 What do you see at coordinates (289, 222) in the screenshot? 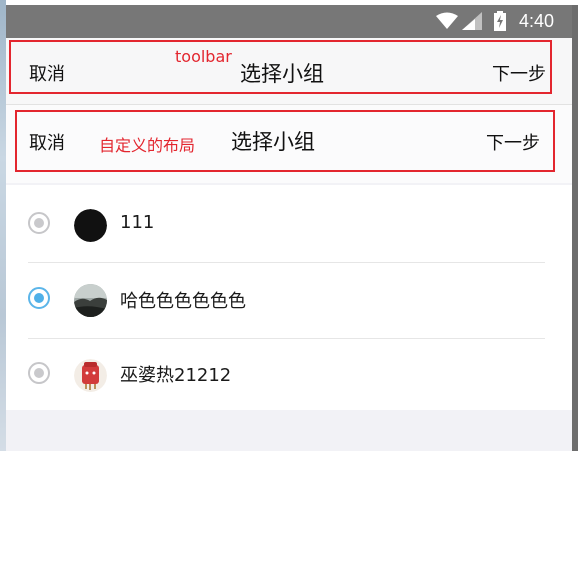
I see `list-item: 111` at bounding box center [289, 222].